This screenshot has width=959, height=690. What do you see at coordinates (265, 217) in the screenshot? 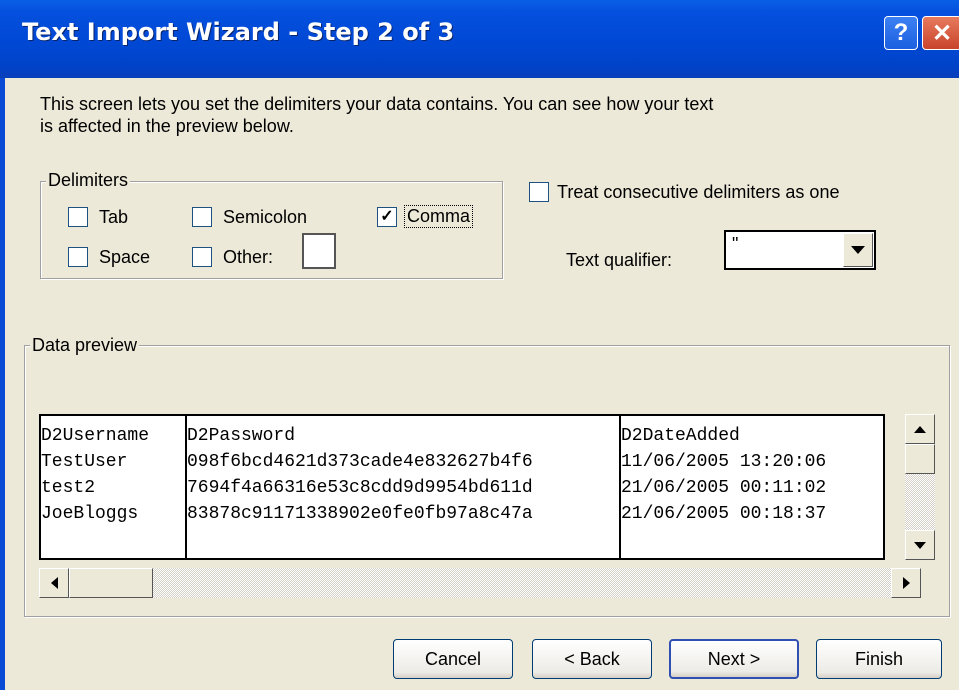
I see `semicolon-label: Semicolon` at bounding box center [265, 217].